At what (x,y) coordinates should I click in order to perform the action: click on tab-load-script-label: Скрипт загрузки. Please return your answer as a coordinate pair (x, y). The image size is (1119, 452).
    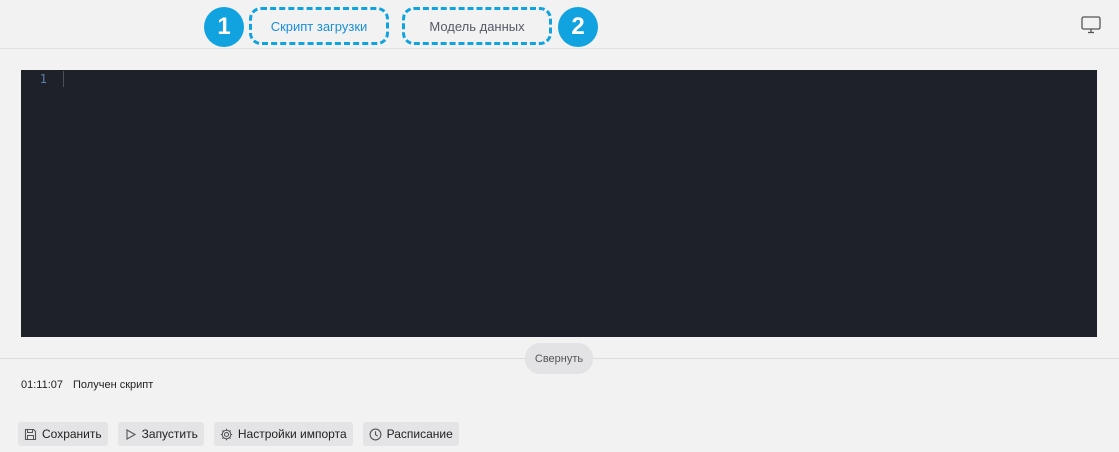
    Looking at the image, I should click on (319, 26).